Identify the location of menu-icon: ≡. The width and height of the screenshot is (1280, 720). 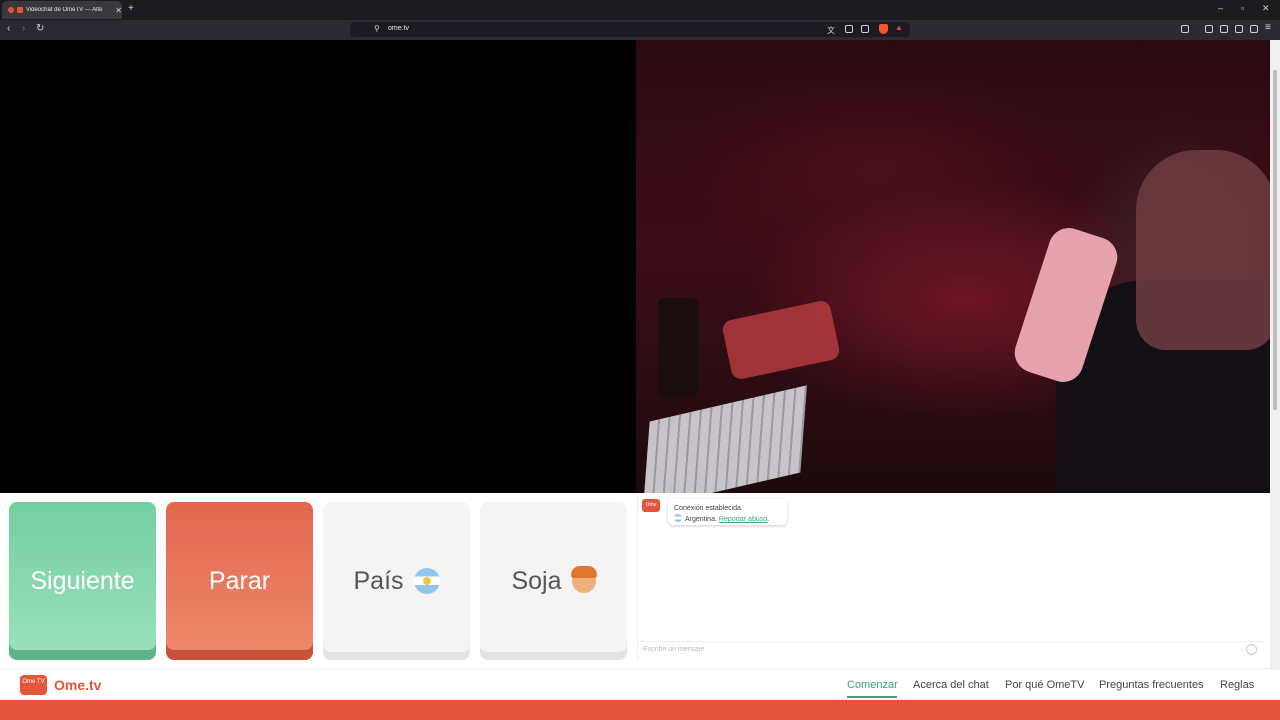
(1268, 27).